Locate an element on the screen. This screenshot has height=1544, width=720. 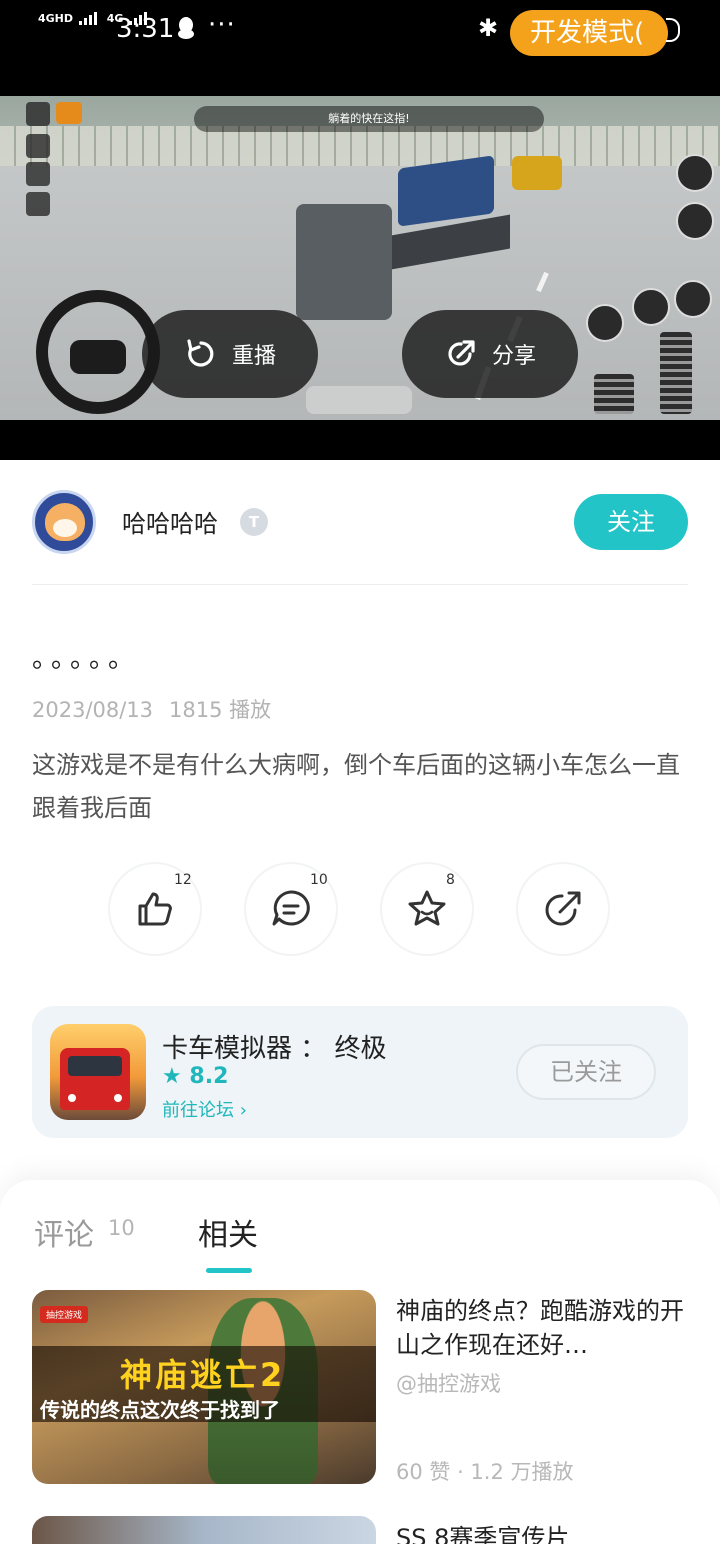
related-title-2: SS 8赛季宣传片 is located at coordinates (482, 1531).